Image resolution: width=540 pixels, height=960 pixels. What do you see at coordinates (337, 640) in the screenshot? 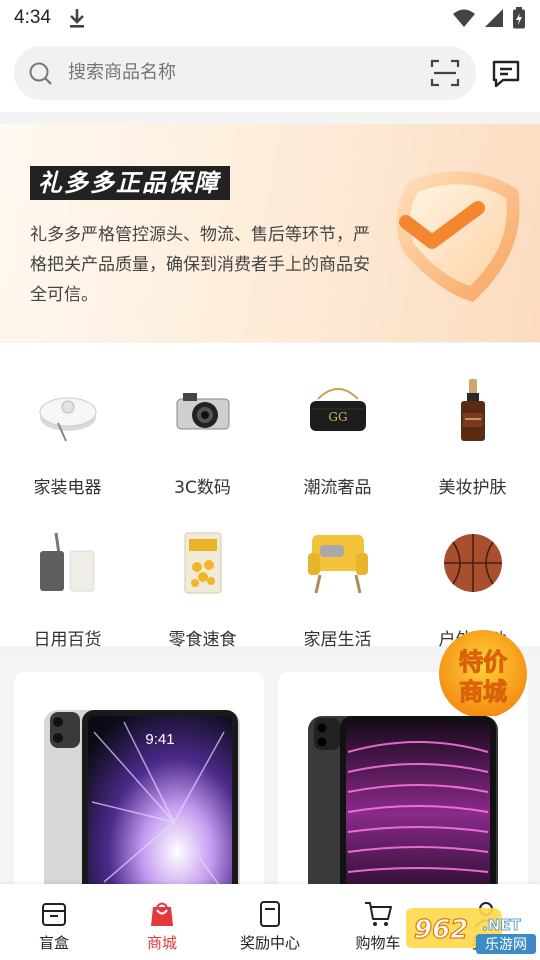
I see `category-label: 家居生活` at bounding box center [337, 640].